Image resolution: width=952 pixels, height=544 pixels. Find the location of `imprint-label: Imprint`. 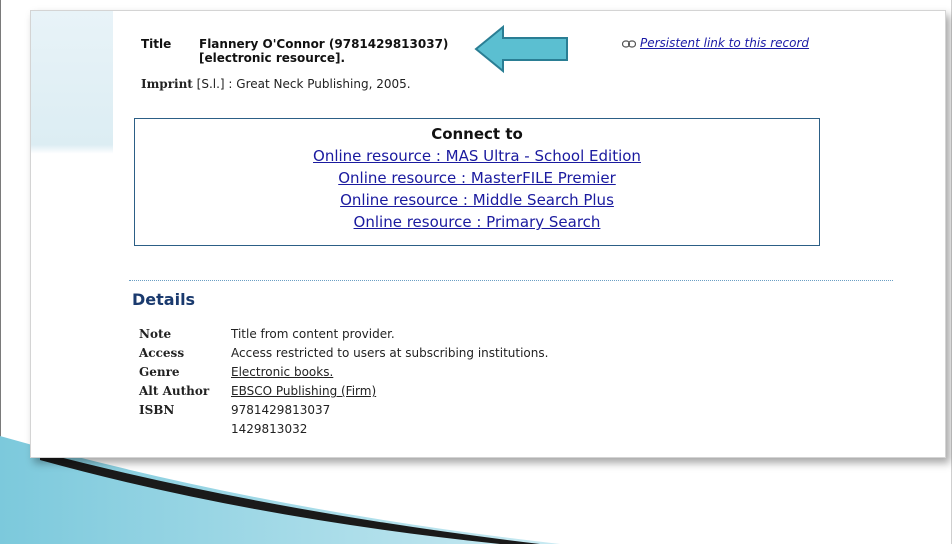

imprint-label: Imprint is located at coordinates (167, 84).